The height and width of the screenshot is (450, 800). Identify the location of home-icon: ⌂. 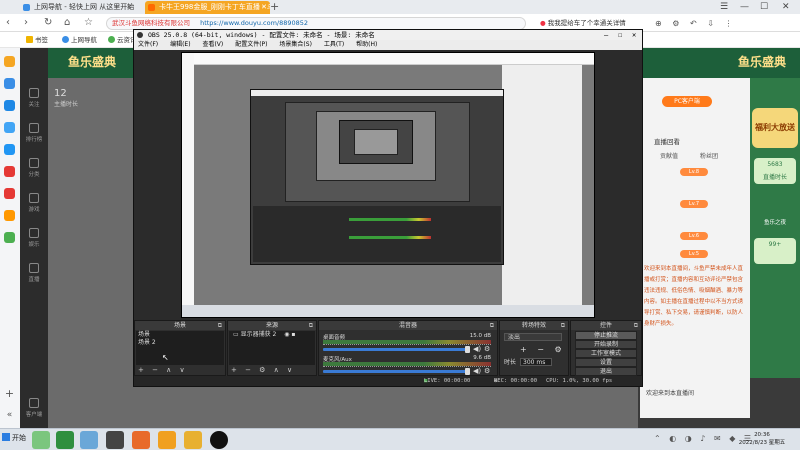
(67, 23).